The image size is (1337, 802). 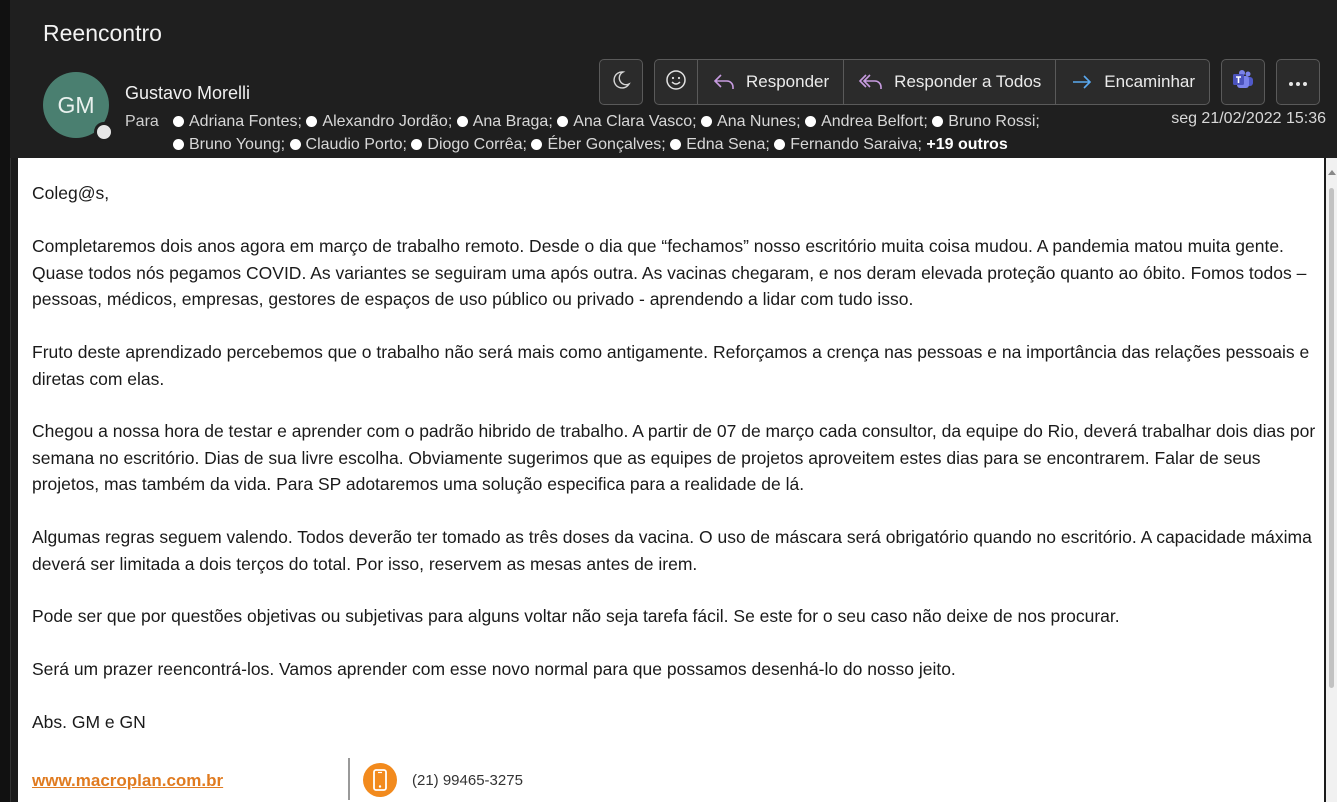 What do you see at coordinates (102, 33) in the screenshot?
I see `message-subject: Reencontro` at bounding box center [102, 33].